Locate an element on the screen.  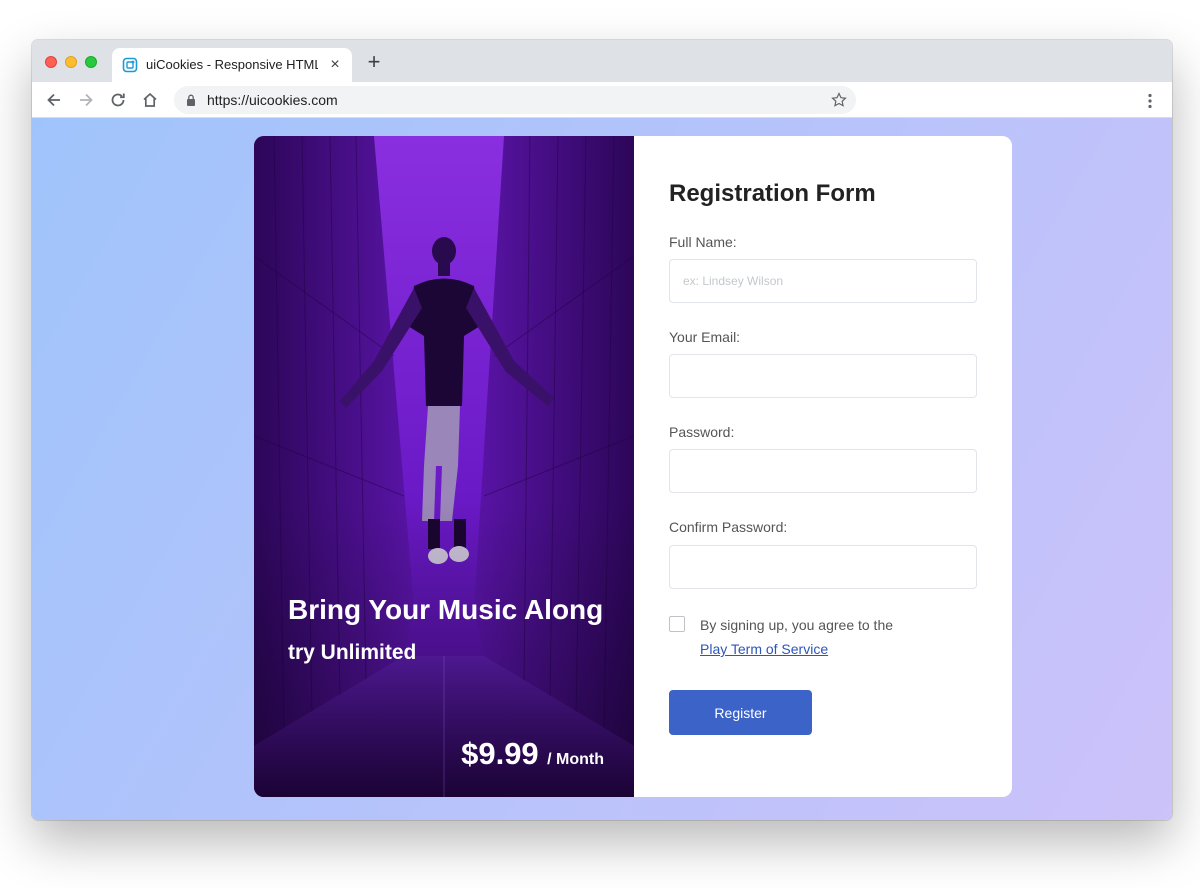
terms-text: By signing up, you agree to the is located at coordinates (797, 625).